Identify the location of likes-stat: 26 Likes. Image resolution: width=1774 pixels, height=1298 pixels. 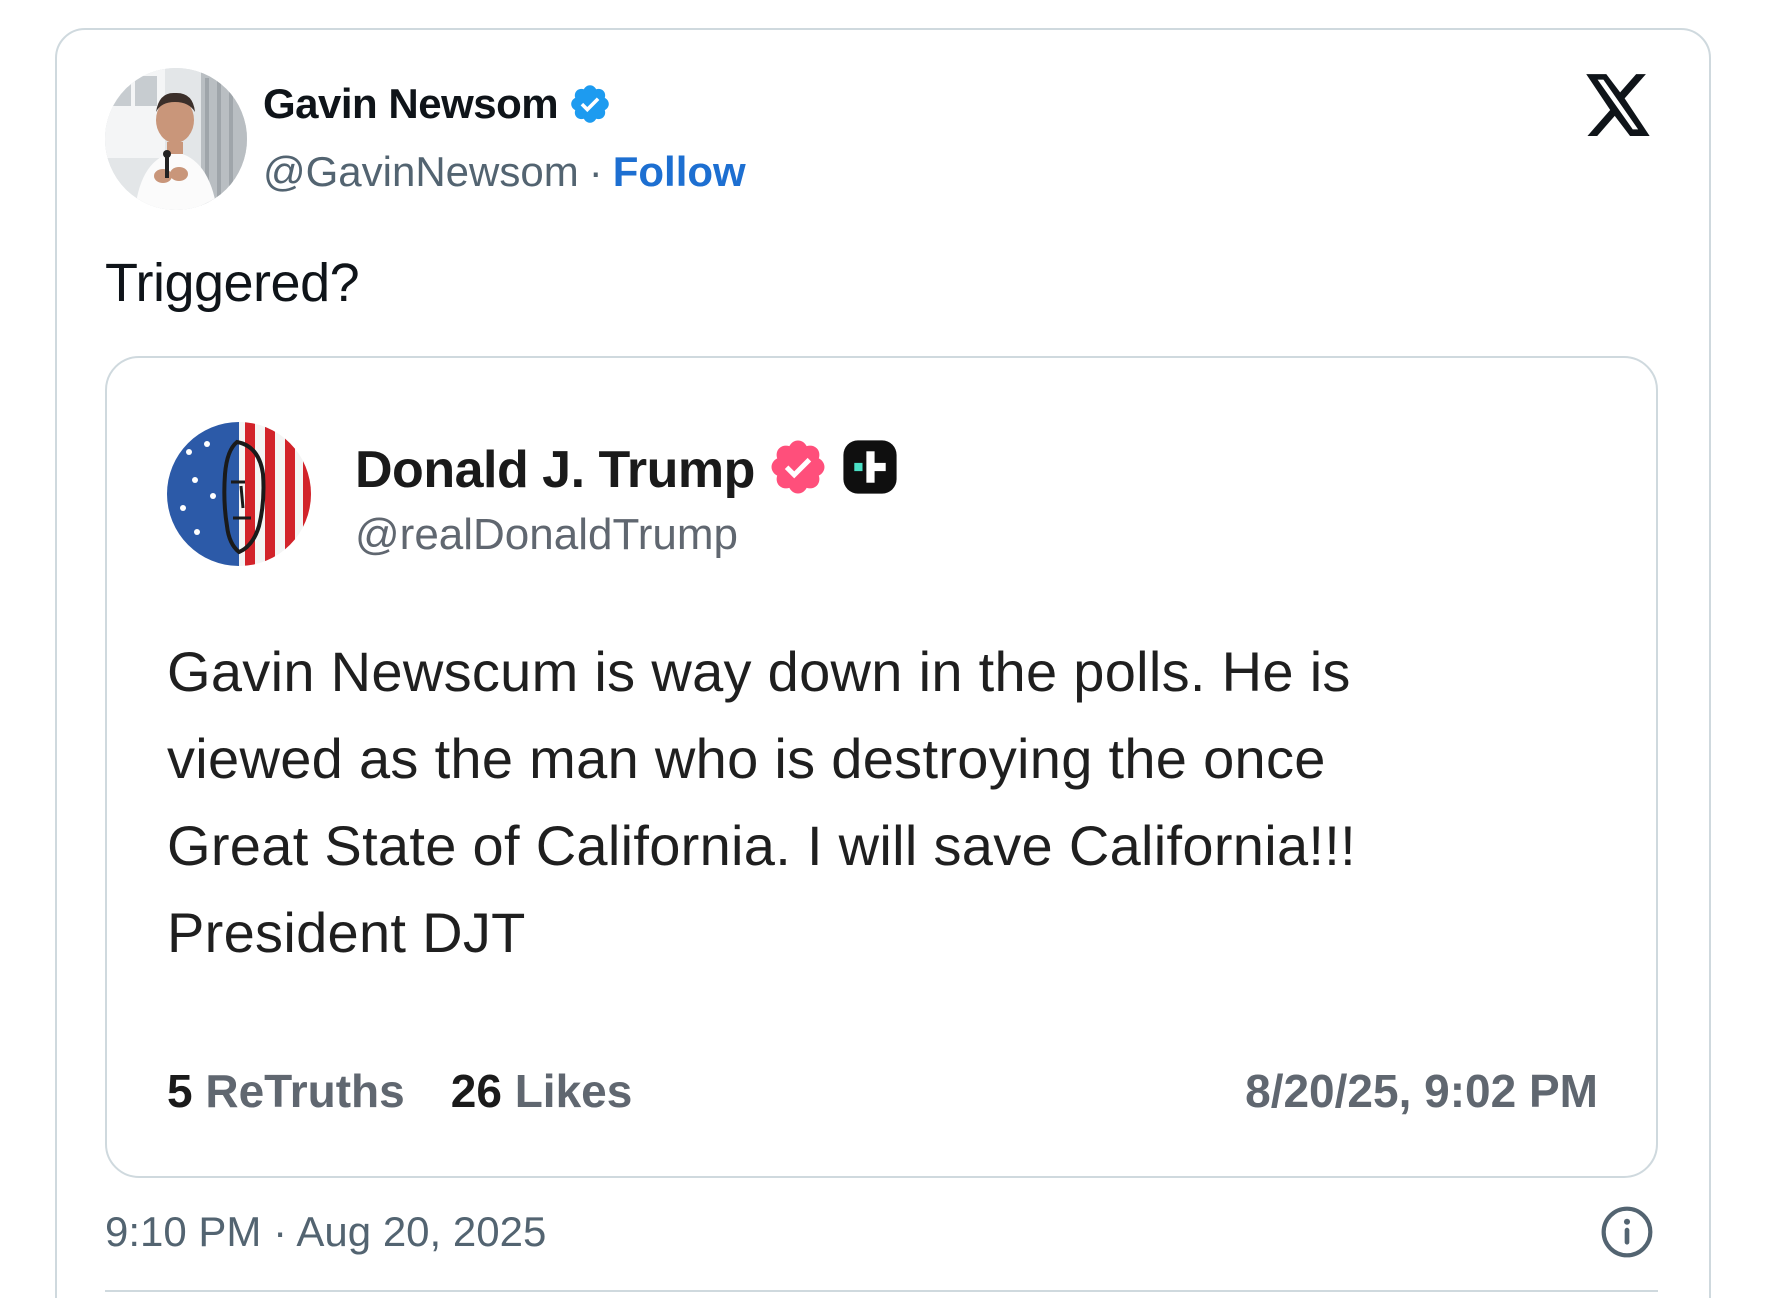
(542, 1091).